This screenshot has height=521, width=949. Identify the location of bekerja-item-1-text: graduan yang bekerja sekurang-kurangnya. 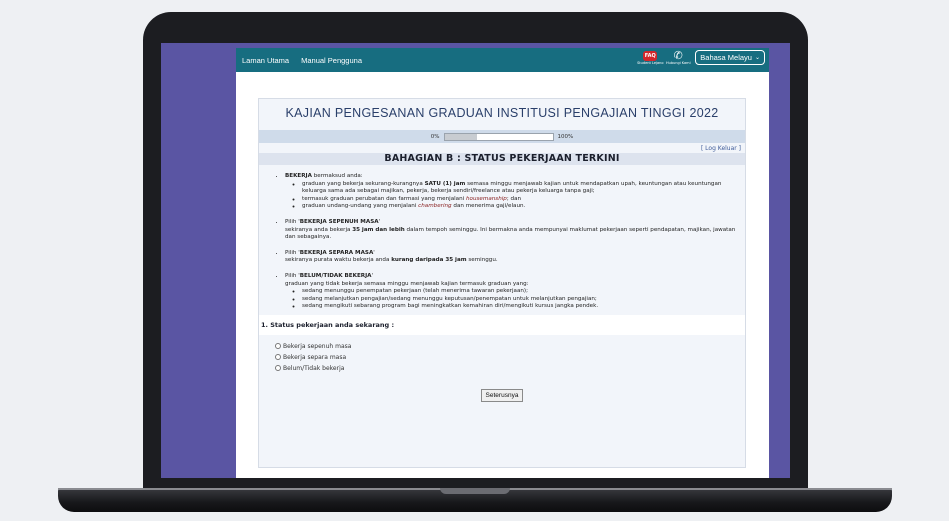
(363, 183).